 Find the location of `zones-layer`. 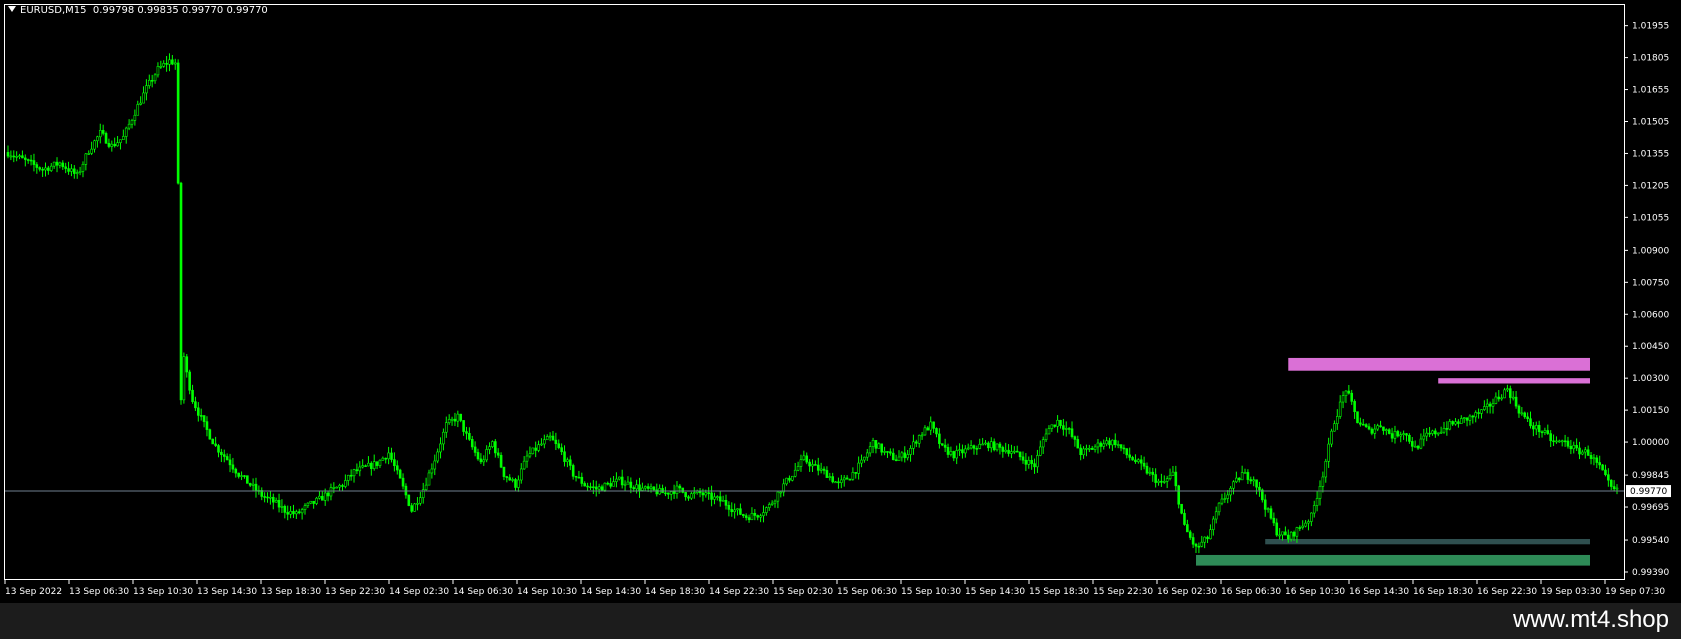

zones-layer is located at coordinates (1393, 461).